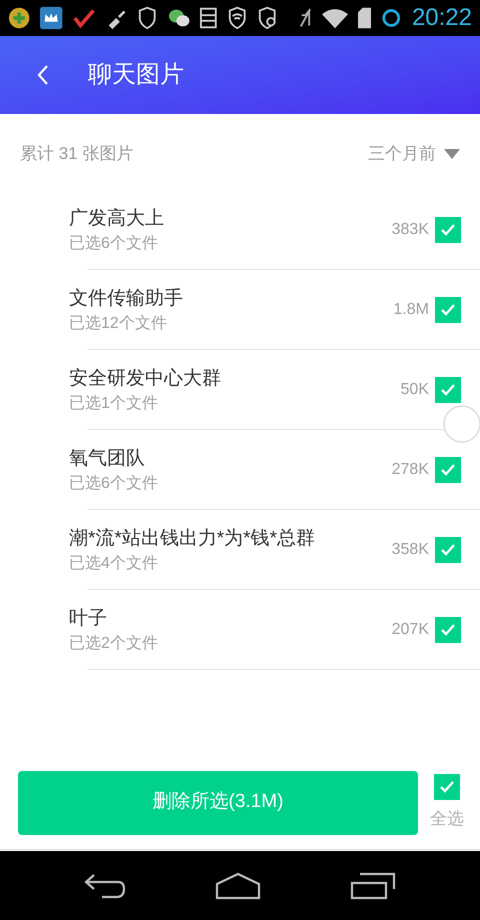 This screenshot has width=480, height=920. I want to click on file-size: 383K, so click(410, 230).